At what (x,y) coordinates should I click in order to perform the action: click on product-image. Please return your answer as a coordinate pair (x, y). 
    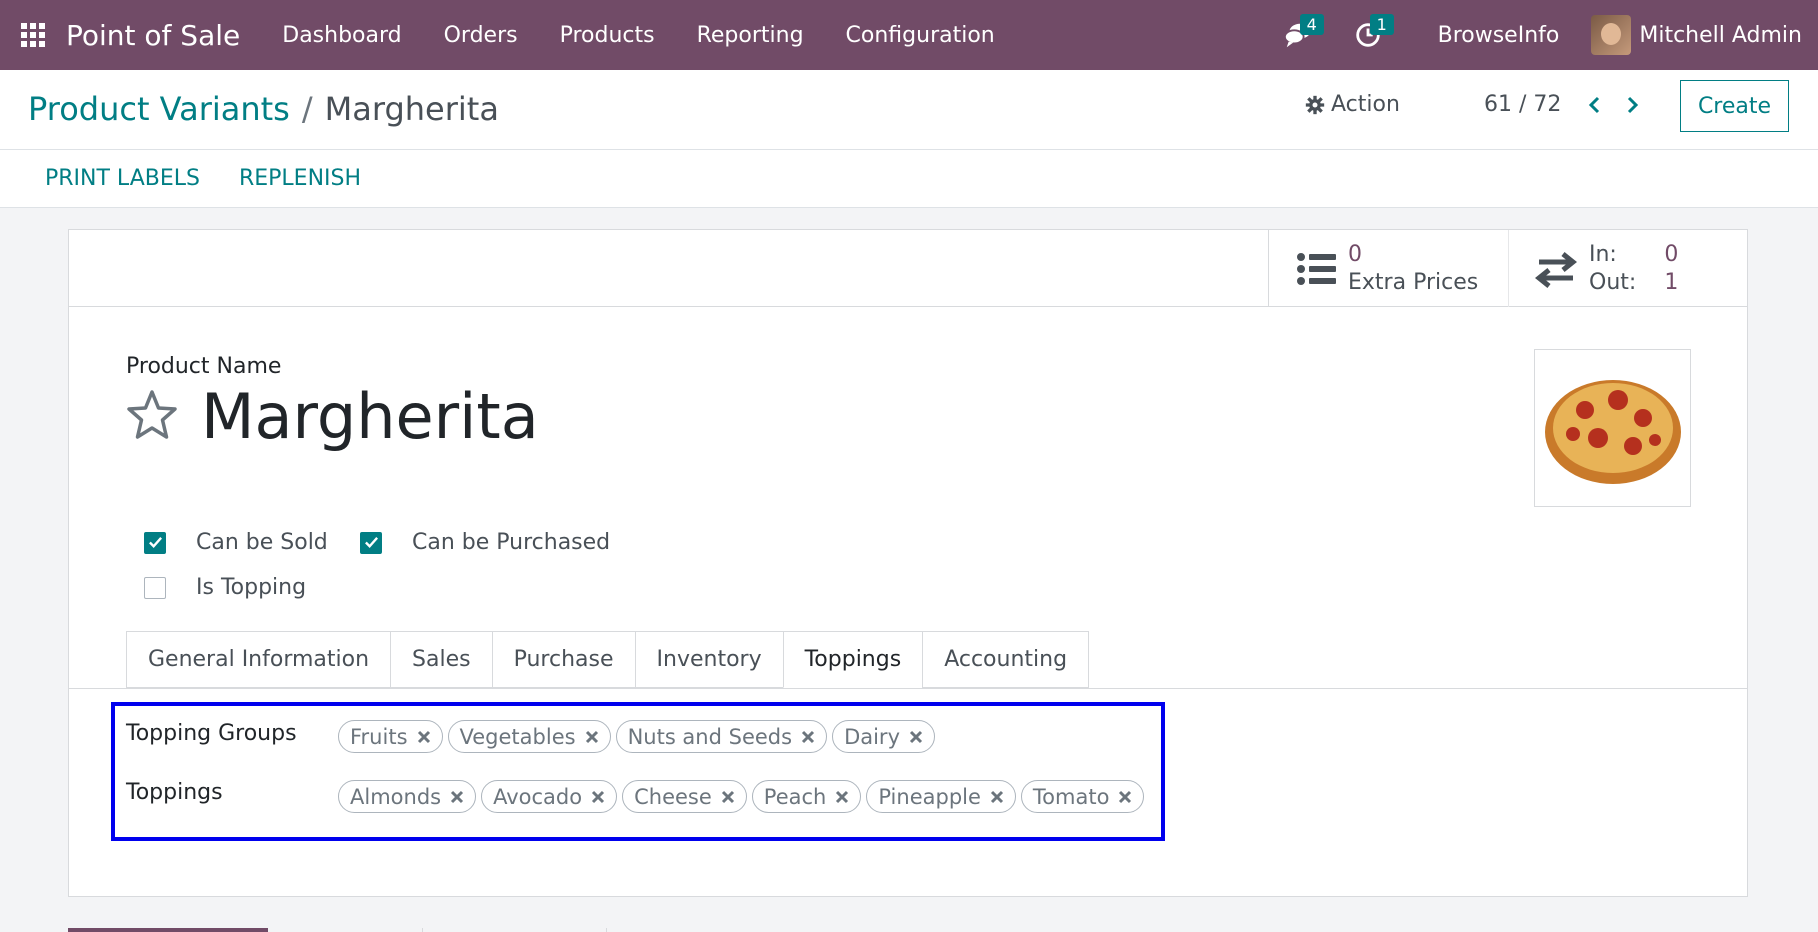
    Looking at the image, I should click on (1612, 428).